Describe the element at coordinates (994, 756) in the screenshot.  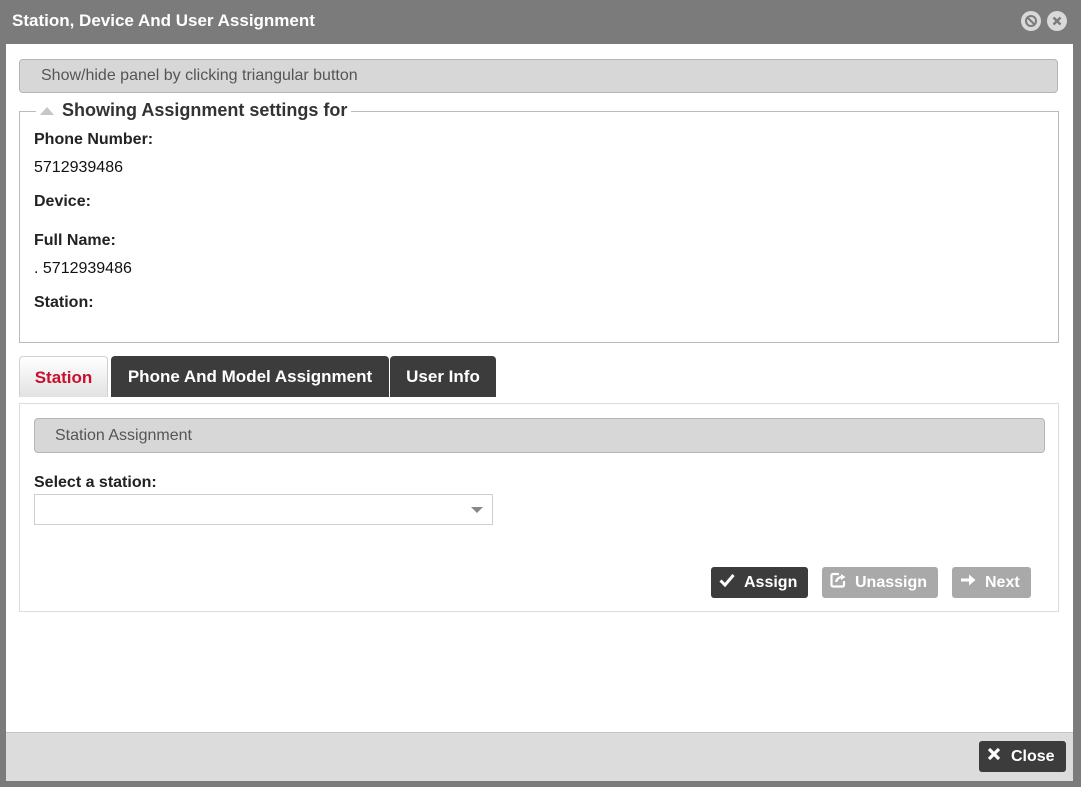
I see `x-icon` at that location.